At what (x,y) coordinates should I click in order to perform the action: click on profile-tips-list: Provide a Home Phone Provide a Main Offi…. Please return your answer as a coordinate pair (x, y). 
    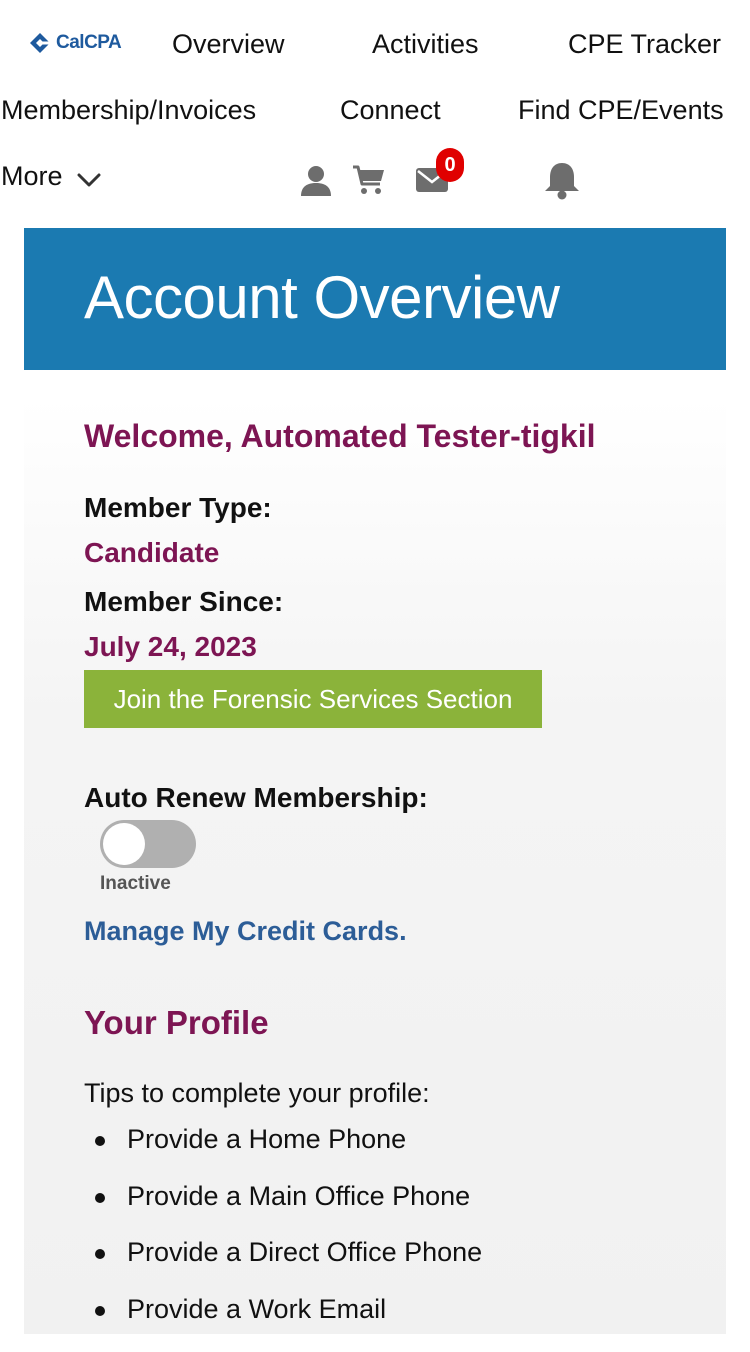
    Looking at the image, I should click on (283, 1239).